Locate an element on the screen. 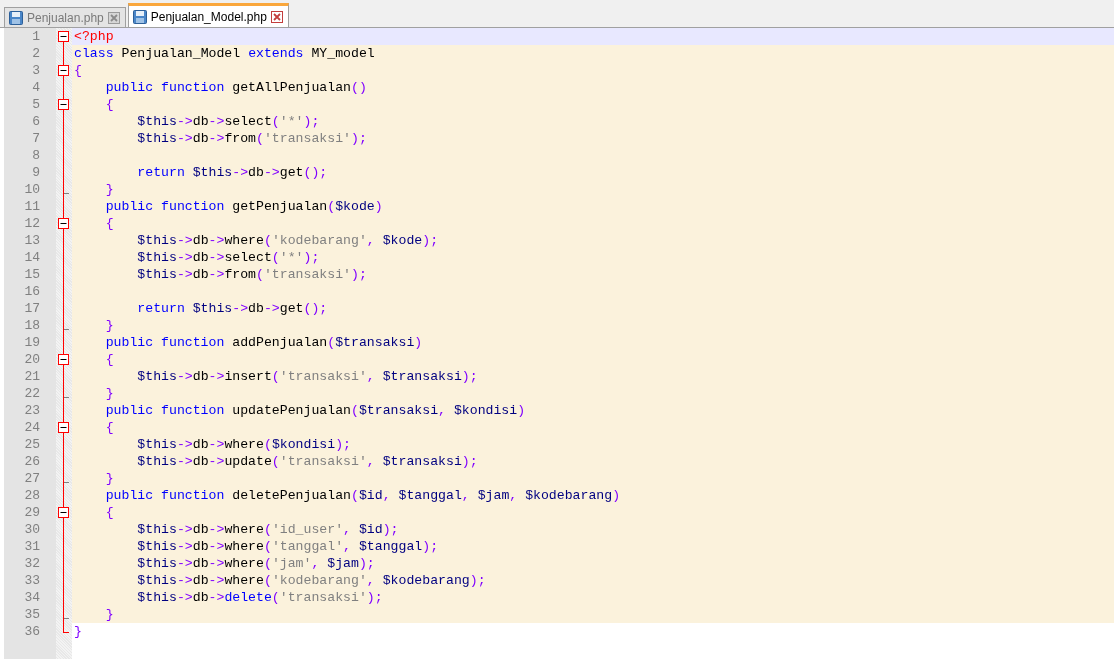  line-number: 25 is located at coordinates (32, 444).